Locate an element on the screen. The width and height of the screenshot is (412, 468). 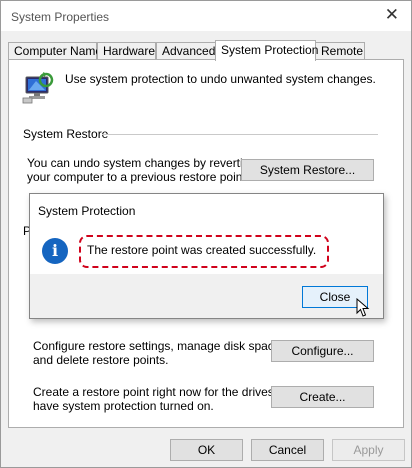
tab-remote: Remote is located at coordinates (340, 50).